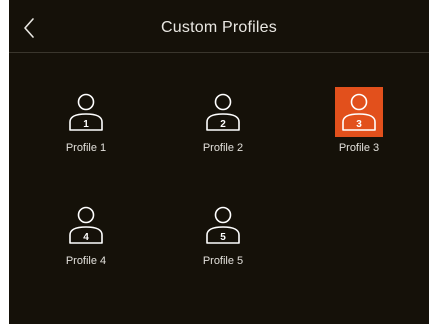 This screenshot has height=324, width=438. I want to click on profile-1-button: 1 Profile 1, so click(86, 127).